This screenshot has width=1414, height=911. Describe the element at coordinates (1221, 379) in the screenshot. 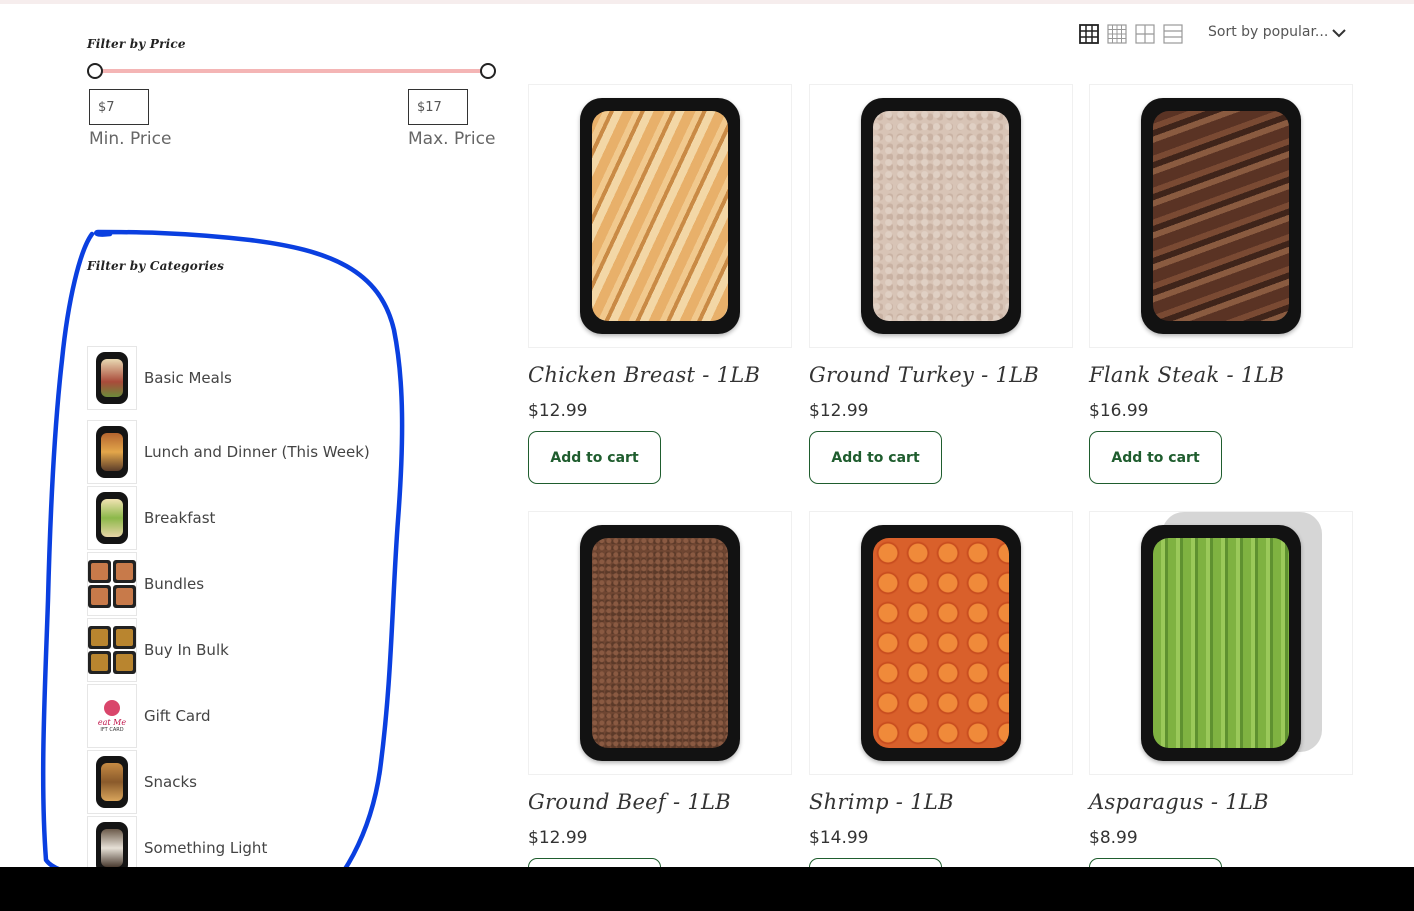

I see `product-title: Flank Steak - 1LB` at that location.